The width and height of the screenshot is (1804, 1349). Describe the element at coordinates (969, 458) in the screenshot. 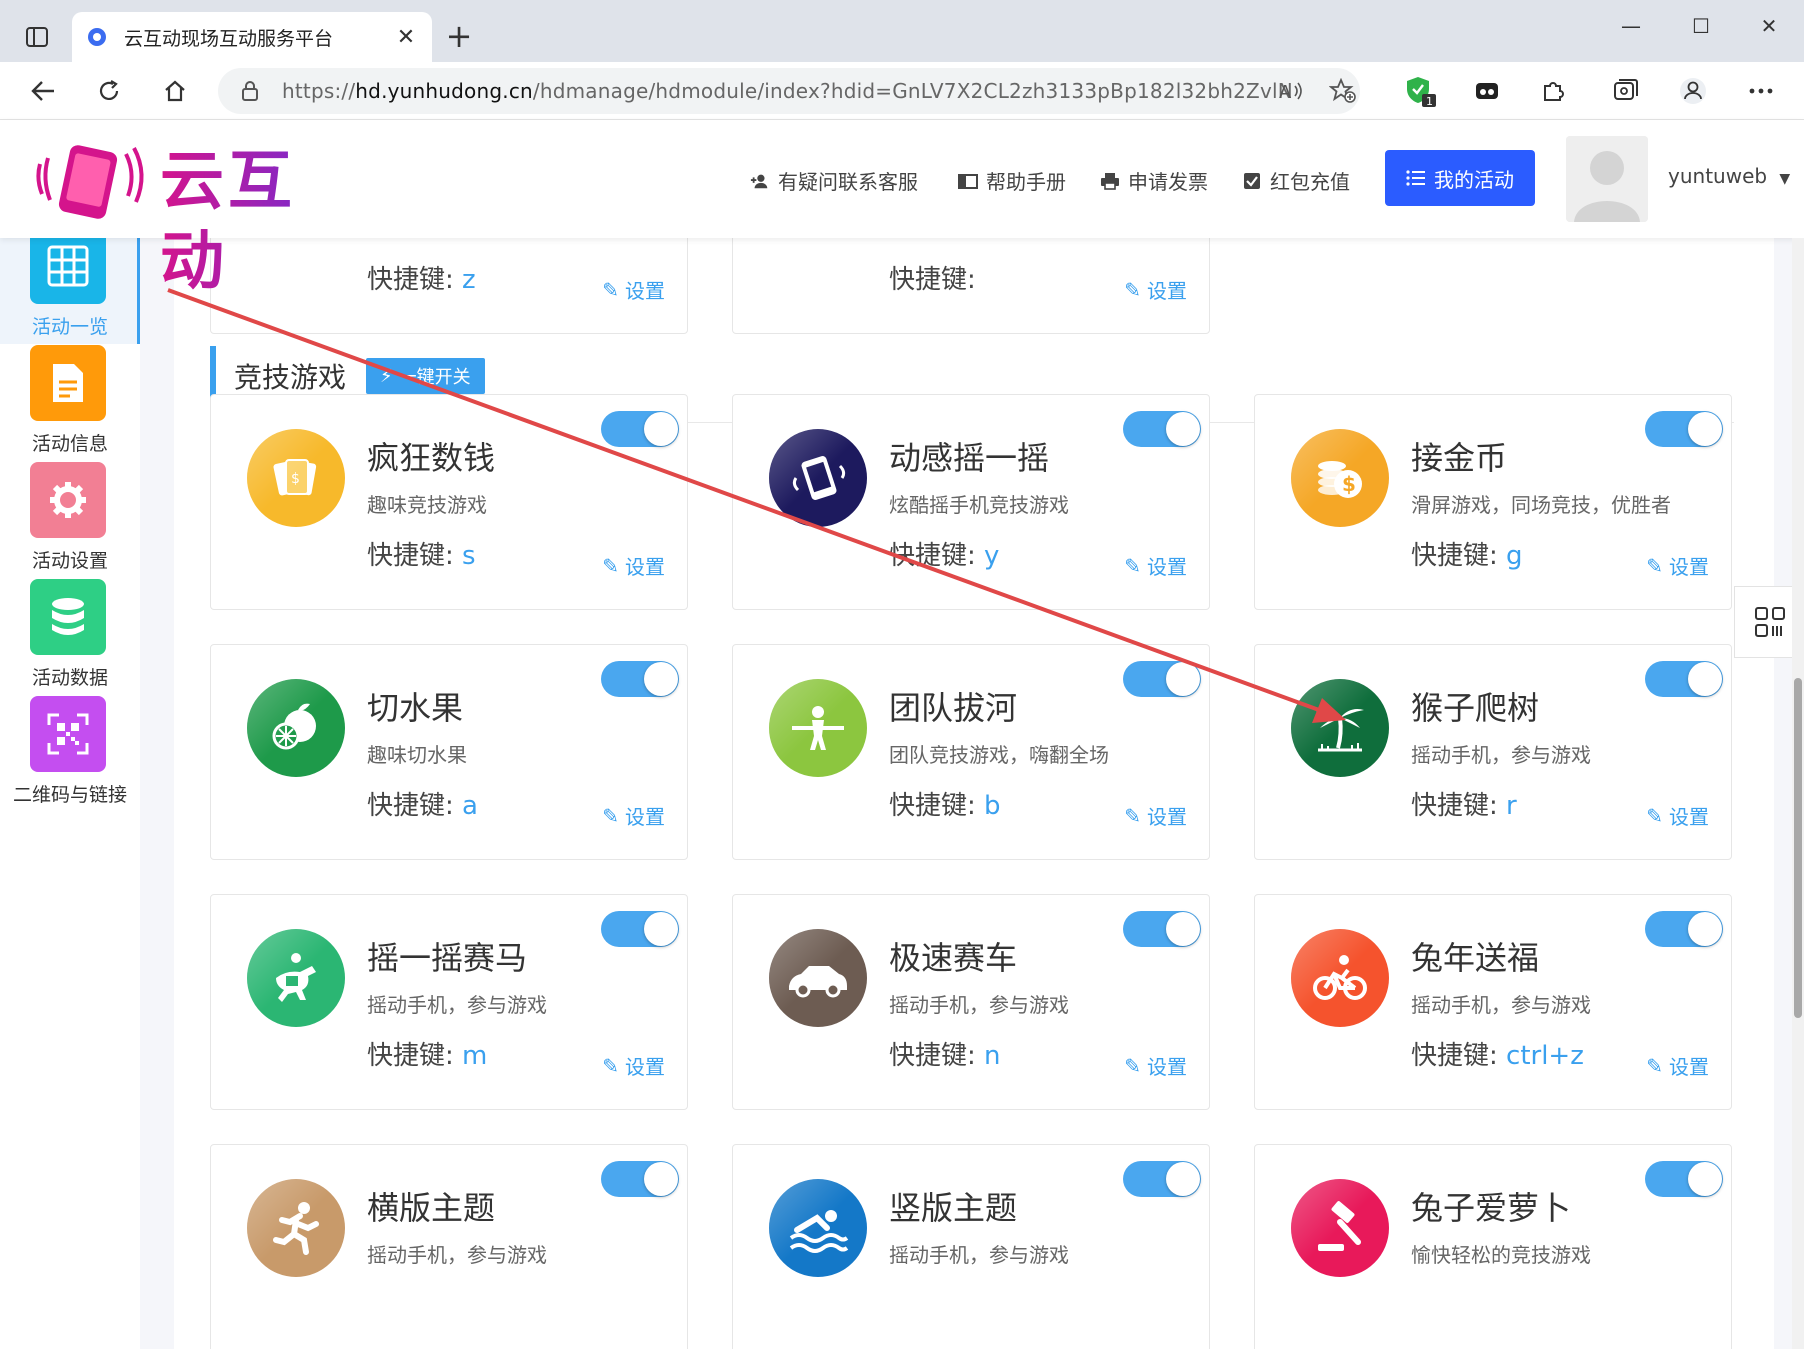

I see `game-title: 动感摇一摇` at that location.